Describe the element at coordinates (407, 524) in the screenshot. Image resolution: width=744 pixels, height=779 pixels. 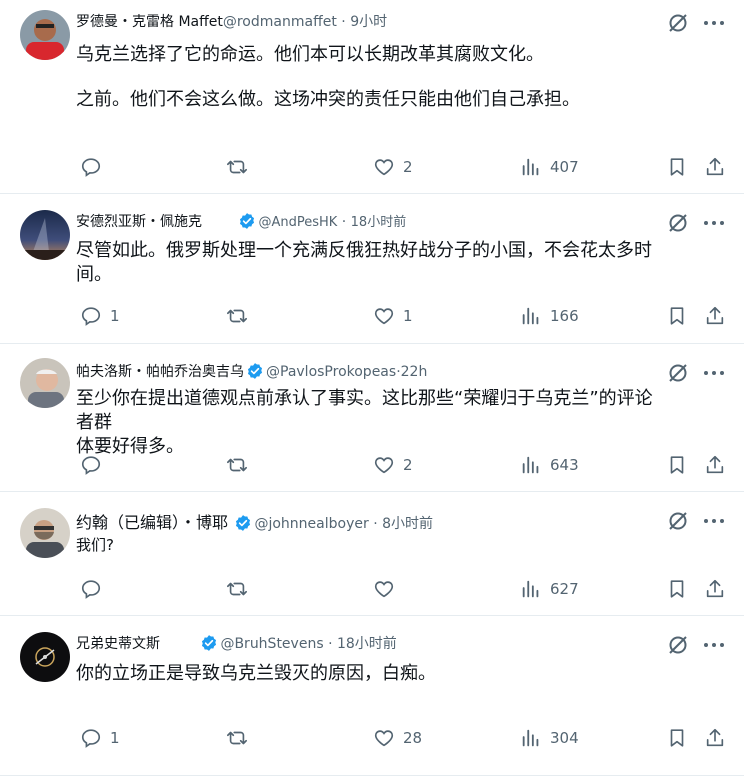
I see `timestamp: 8小时前` at that location.